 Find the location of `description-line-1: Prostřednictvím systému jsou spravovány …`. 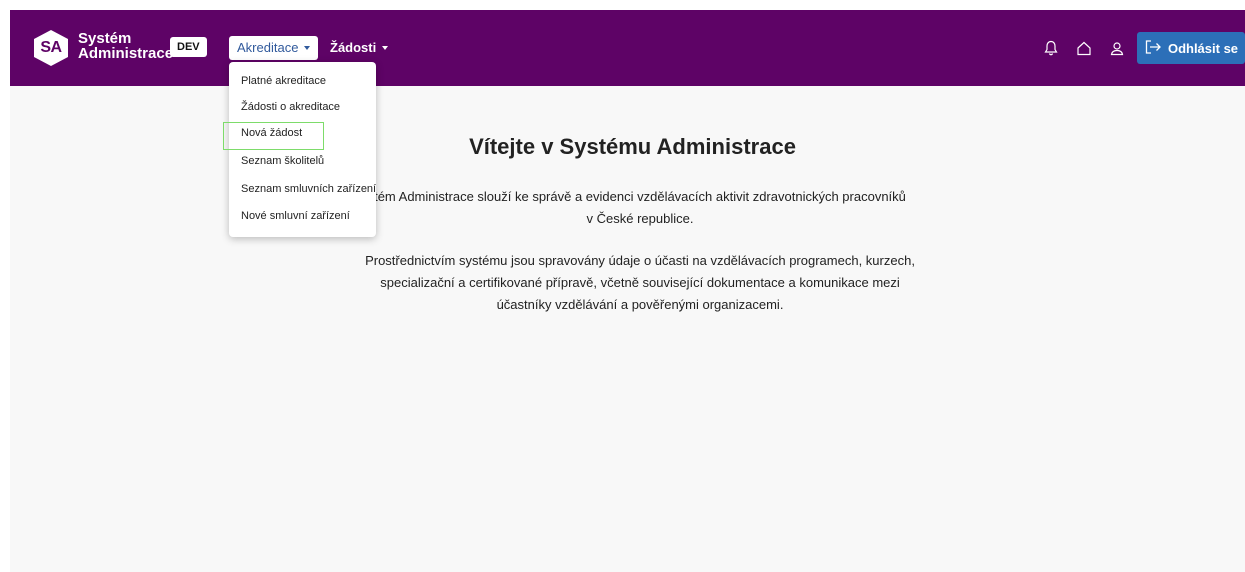

description-line-1: Prostřednictvím systému jsou spravovány … is located at coordinates (640, 260).